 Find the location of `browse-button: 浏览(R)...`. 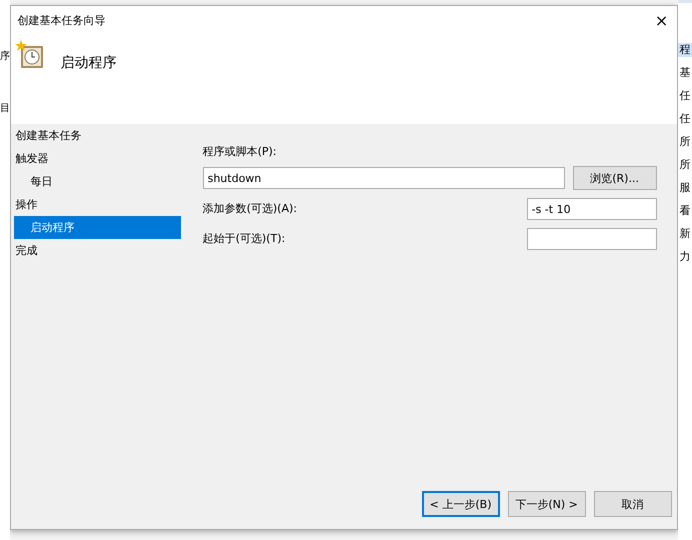

browse-button: 浏览(R)... is located at coordinates (614, 178).